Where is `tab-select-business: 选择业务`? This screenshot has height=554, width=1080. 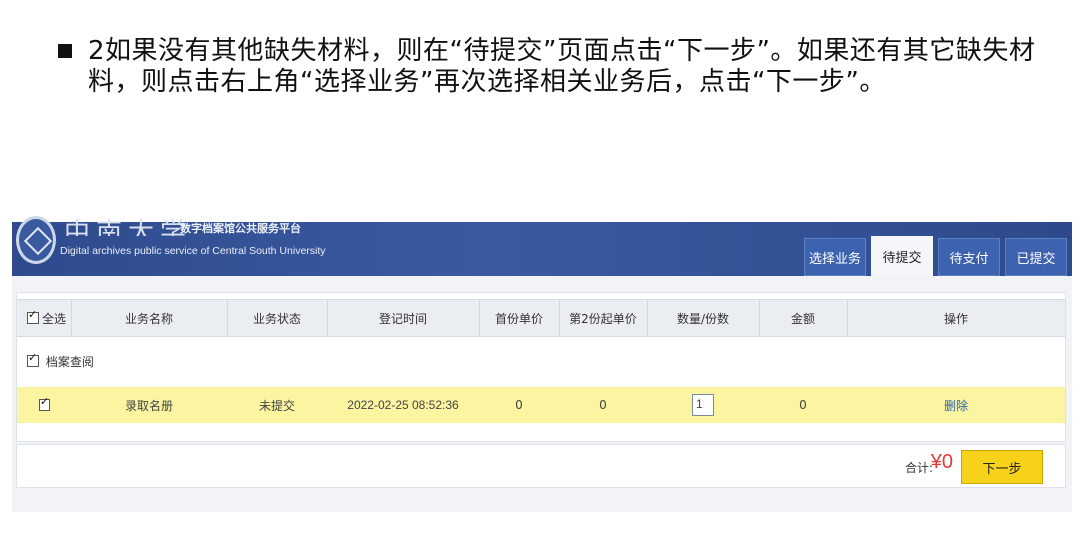 tab-select-business: 选择业务 is located at coordinates (835, 257).